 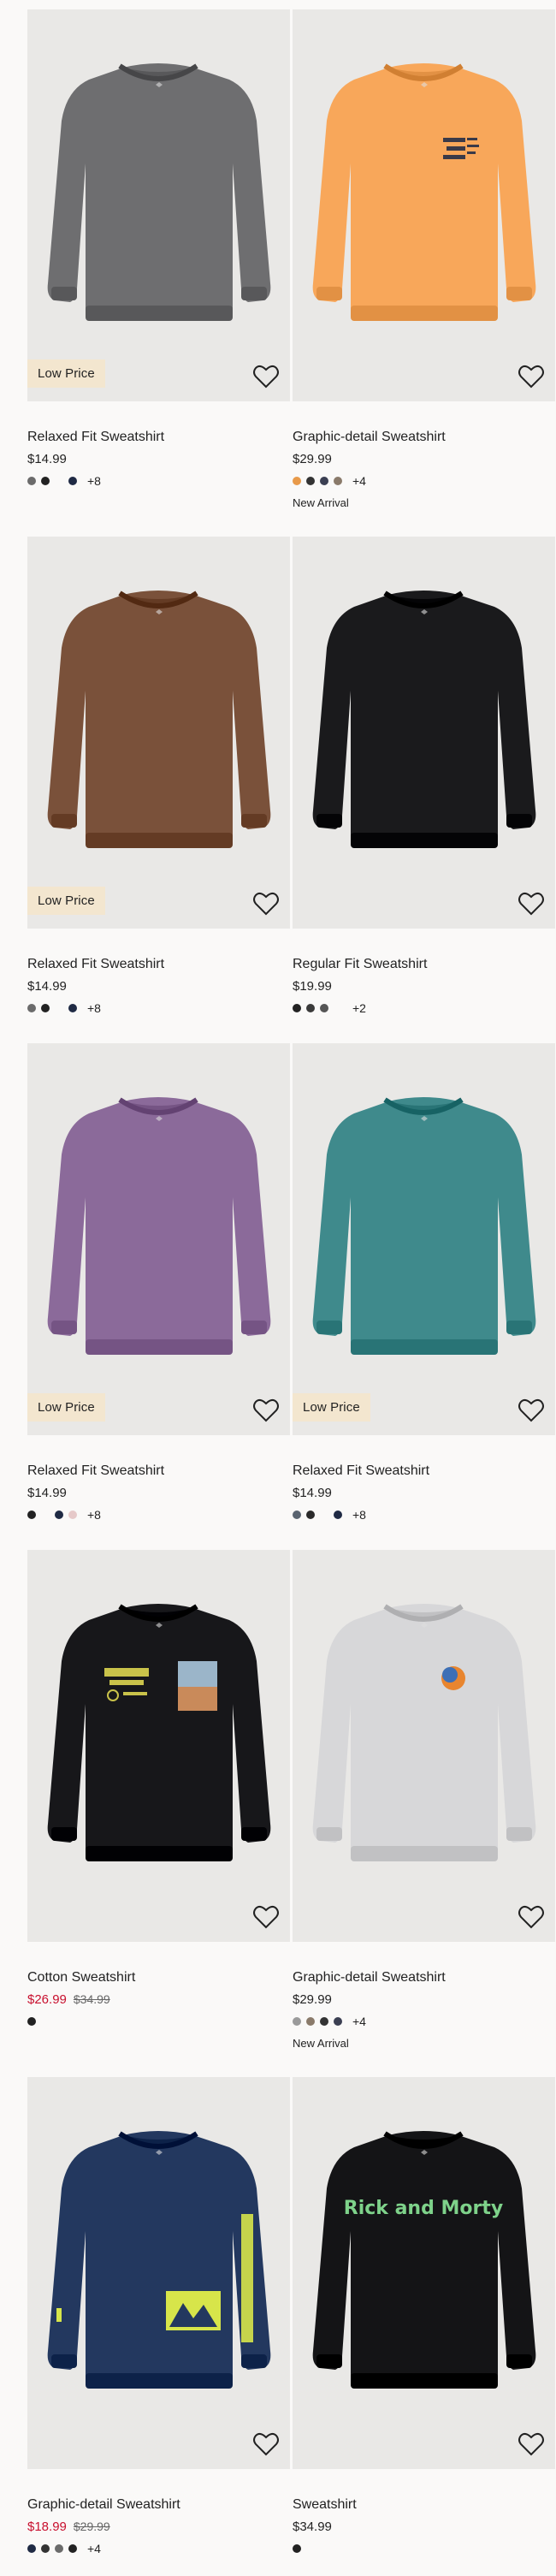 I want to click on product-card: Regular Fit Sweatshirt $19.99 +2, so click(x=424, y=776).